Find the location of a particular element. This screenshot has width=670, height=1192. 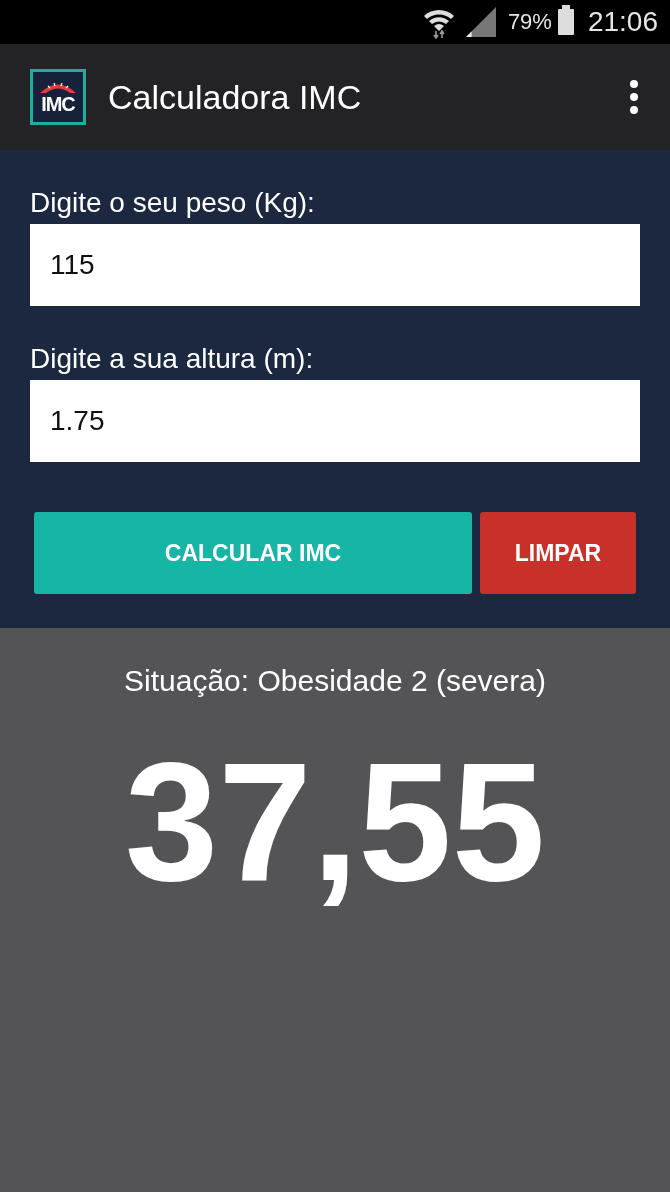

clear-button: LIMPAR is located at coordinates (558, 553).